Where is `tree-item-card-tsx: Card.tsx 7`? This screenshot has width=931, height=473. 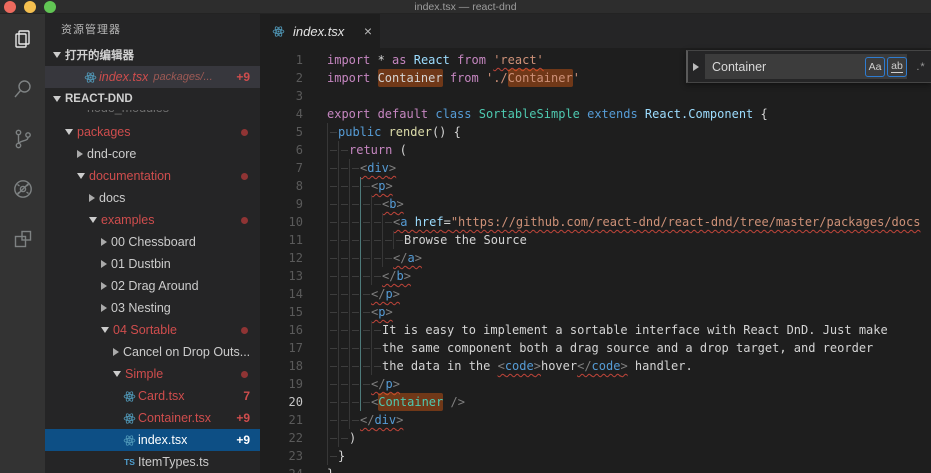 tree-item-card-tsx: Card.tsx 7 is located at coordinates (152, 396).